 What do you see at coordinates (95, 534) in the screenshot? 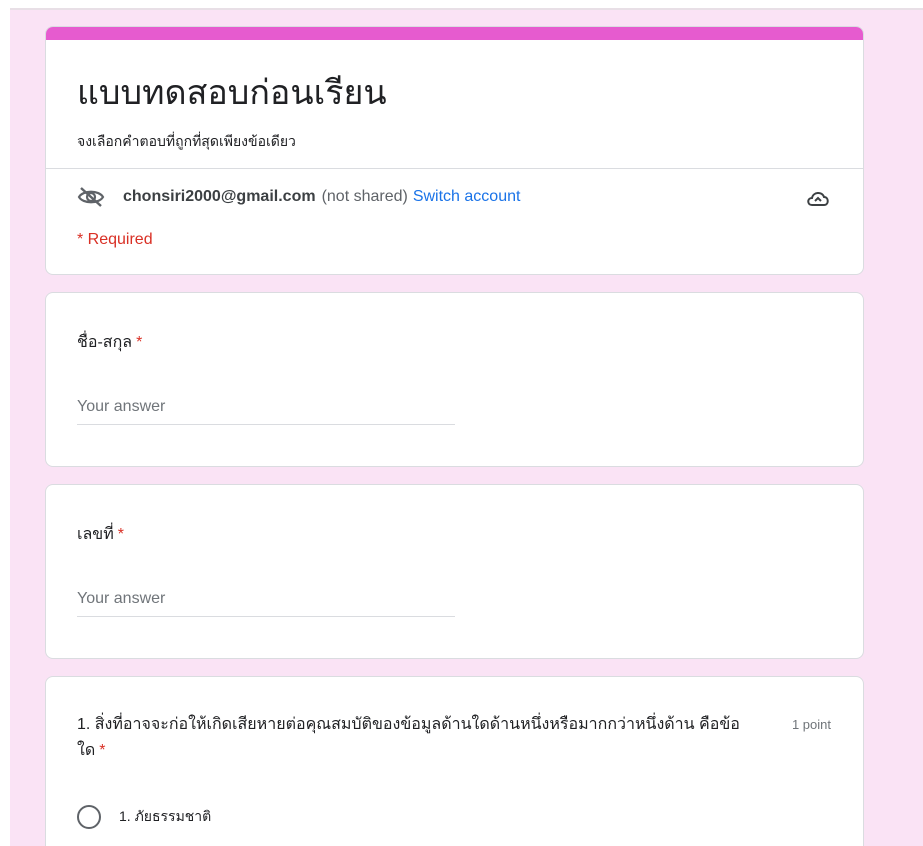
I see `question-title: เลขที่` at bounding box center [95, 534].